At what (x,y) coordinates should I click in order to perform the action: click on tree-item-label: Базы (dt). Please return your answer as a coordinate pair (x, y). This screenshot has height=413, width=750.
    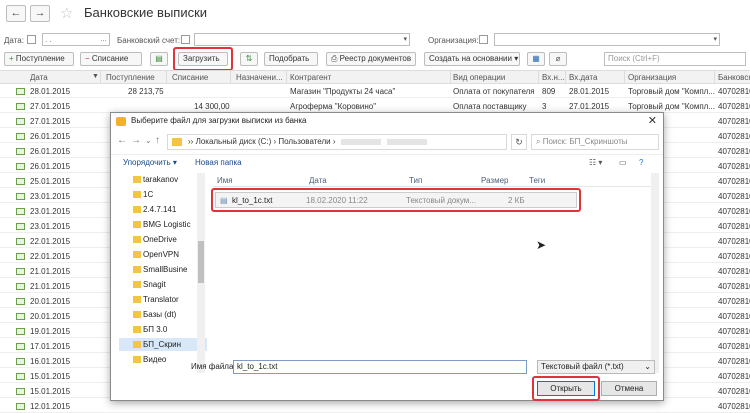
    Looking at the image, I should click on (160, 314).